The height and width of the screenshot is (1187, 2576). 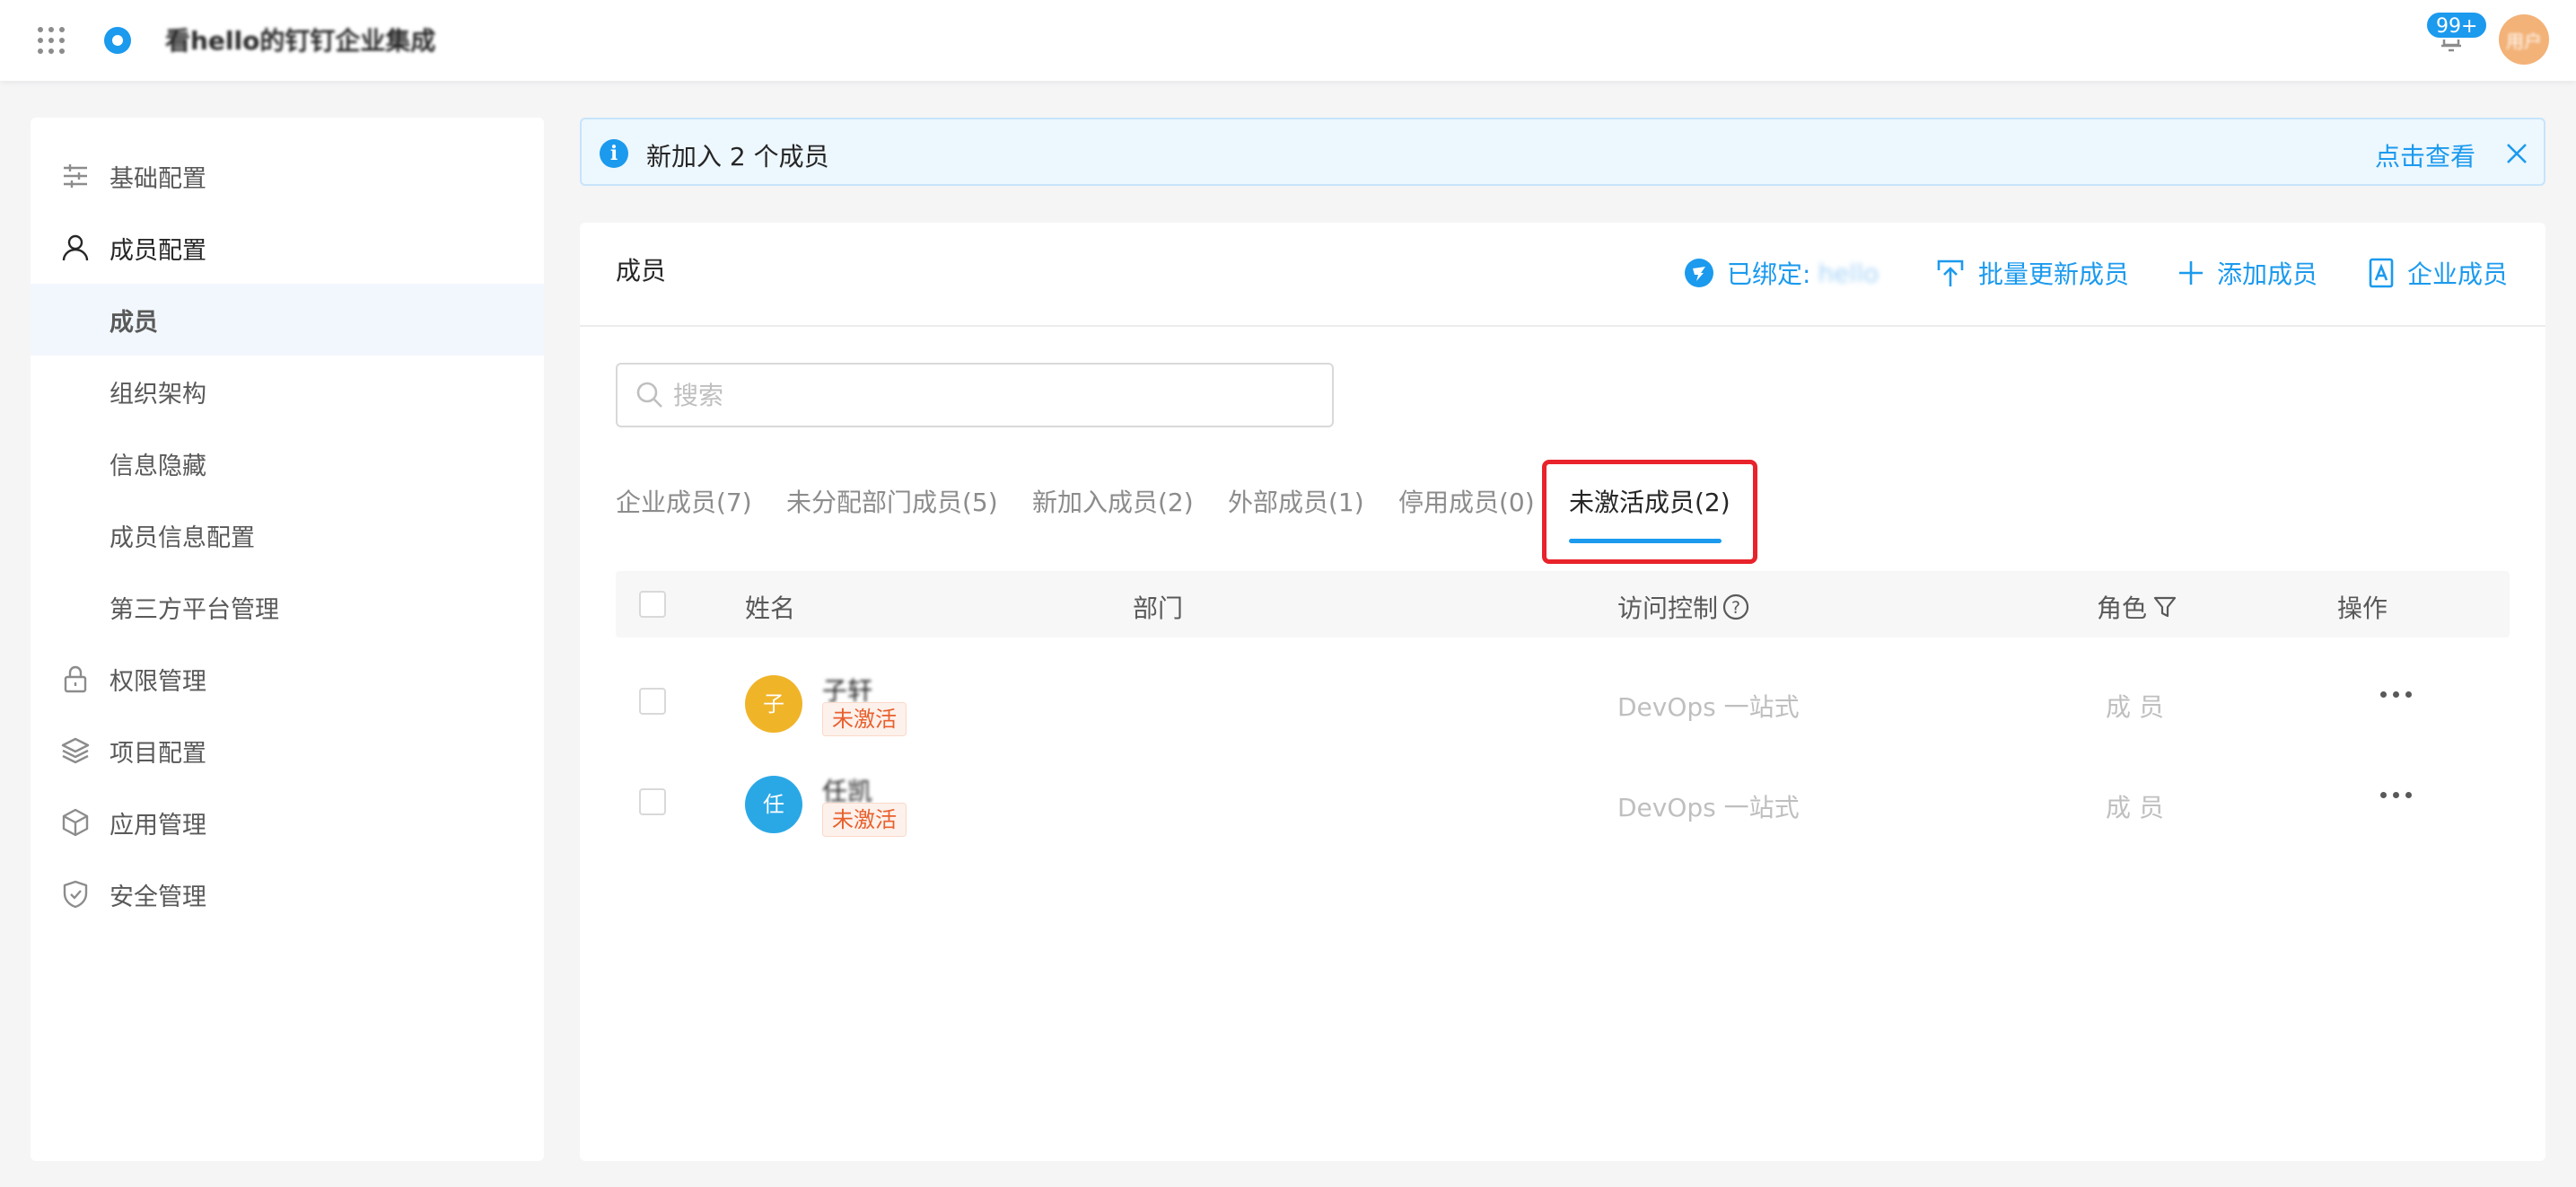 What do you see at coordinates (287, 679) in the screenshot?
I see `sidebar-item-permissions: 权限管理` at bounding box center [287, 679].